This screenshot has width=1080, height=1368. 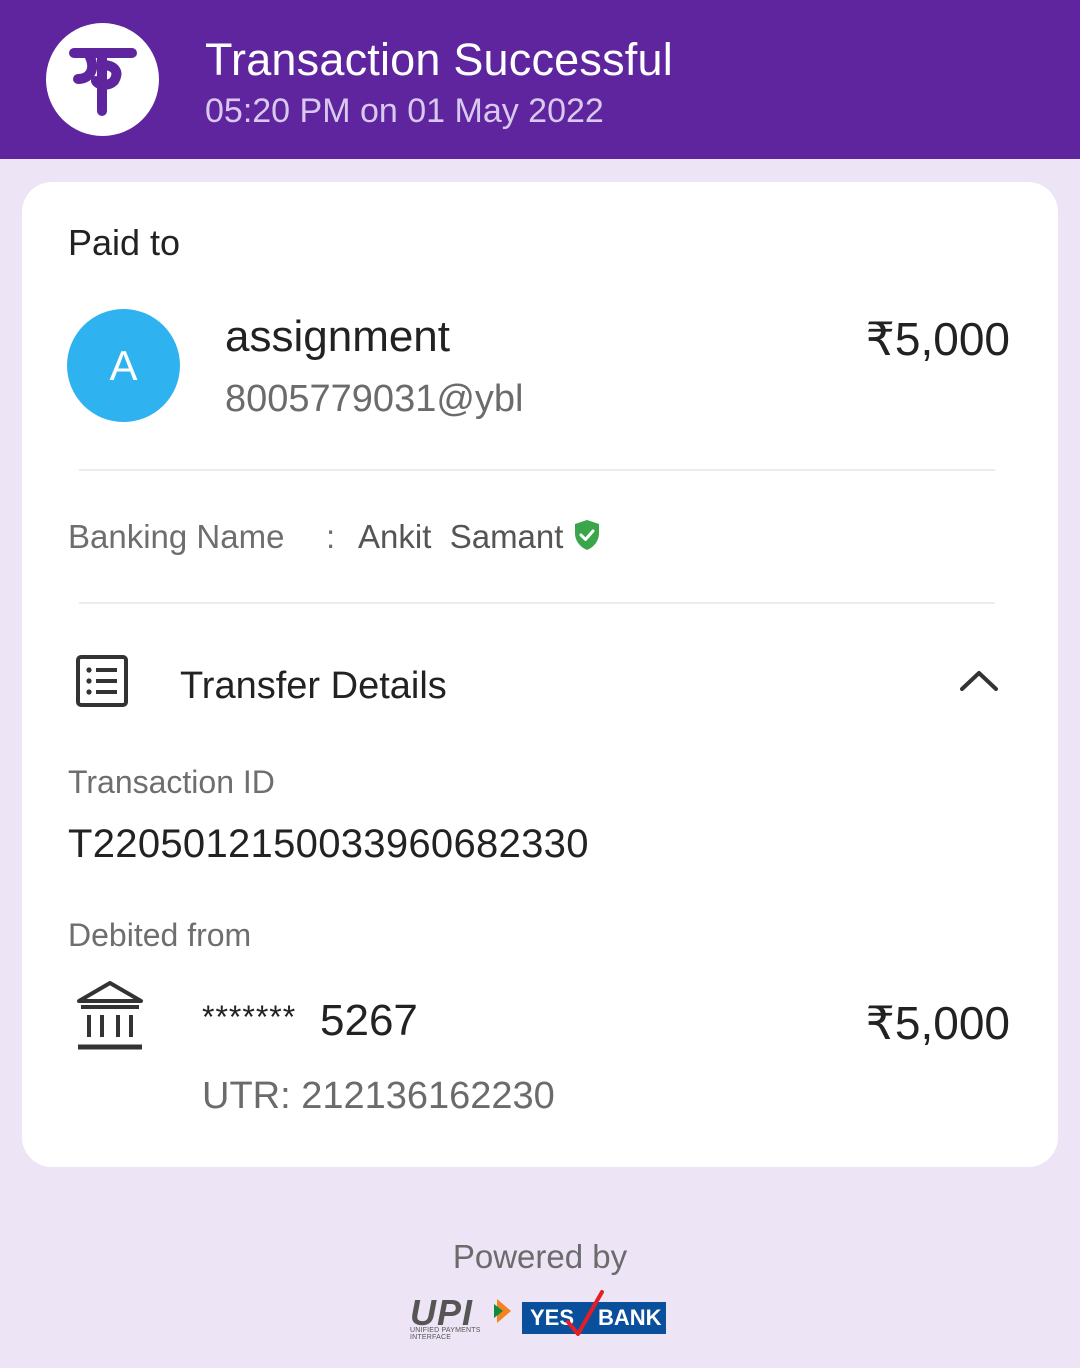 I want to click on transaction-id-value: T2205012150033960682330, so click(x=328, y=844).